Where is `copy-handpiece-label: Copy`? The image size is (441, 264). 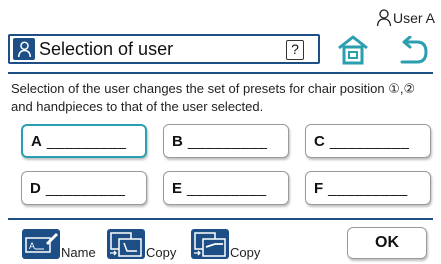
copy-handpiece-label: Copy is located at coordinates (245, 252).